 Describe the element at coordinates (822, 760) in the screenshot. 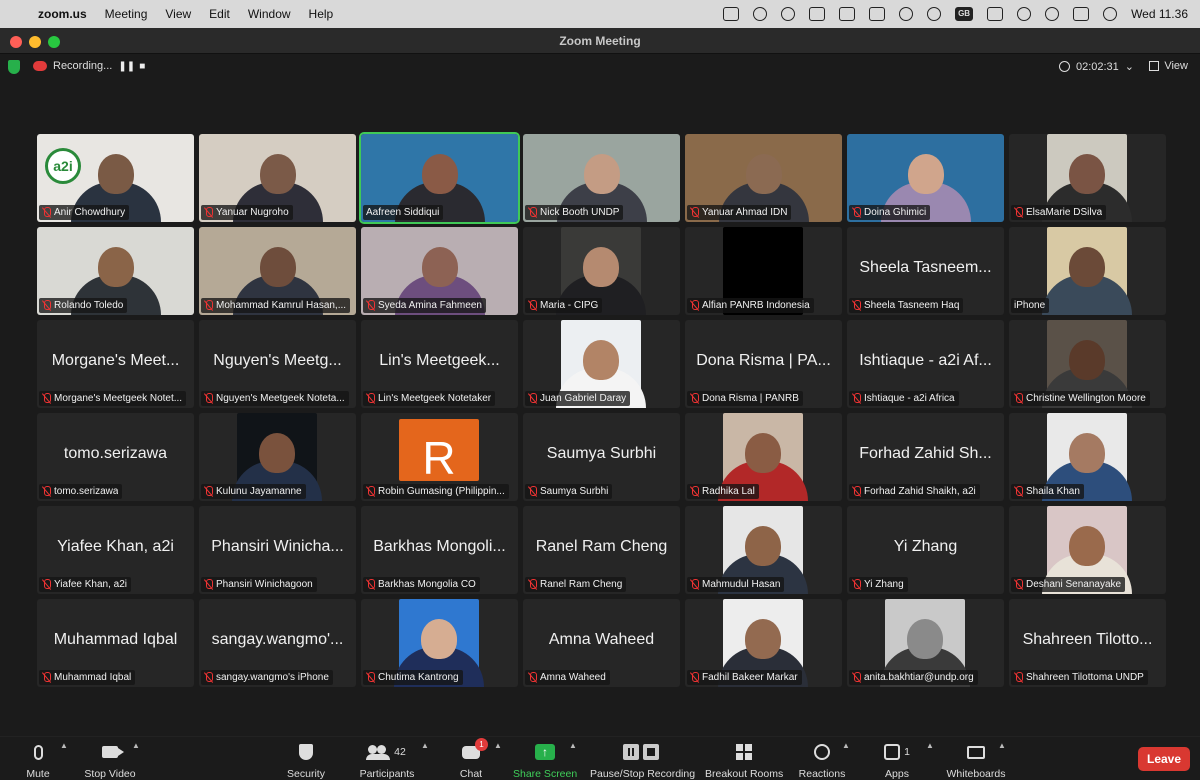

I see `reactions-button: Reactions` at that location.